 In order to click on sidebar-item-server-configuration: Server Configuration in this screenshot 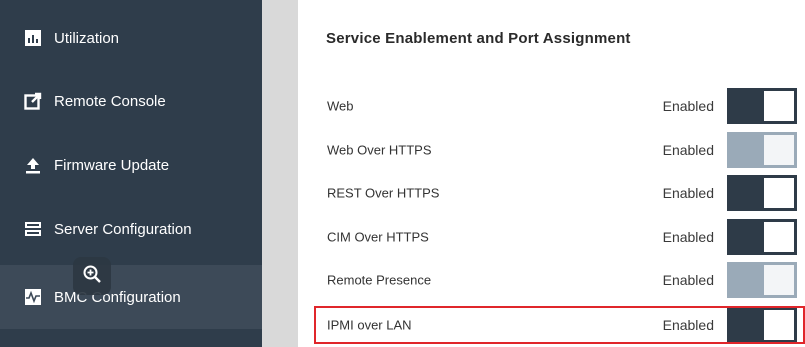, I will do `click(131, 229)`.